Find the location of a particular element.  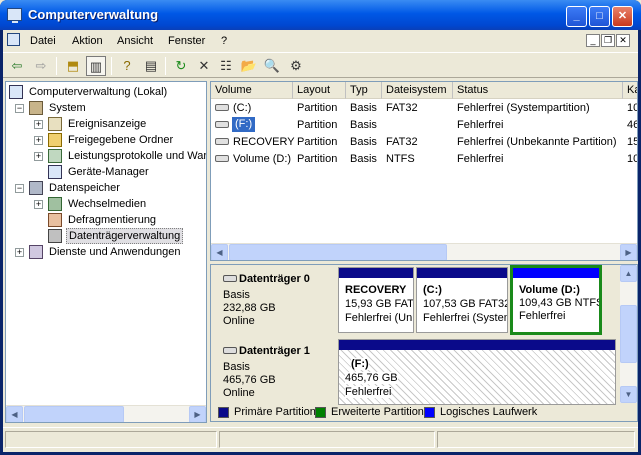

column-header-capacity: Ka is located at coordinates (630, 90).